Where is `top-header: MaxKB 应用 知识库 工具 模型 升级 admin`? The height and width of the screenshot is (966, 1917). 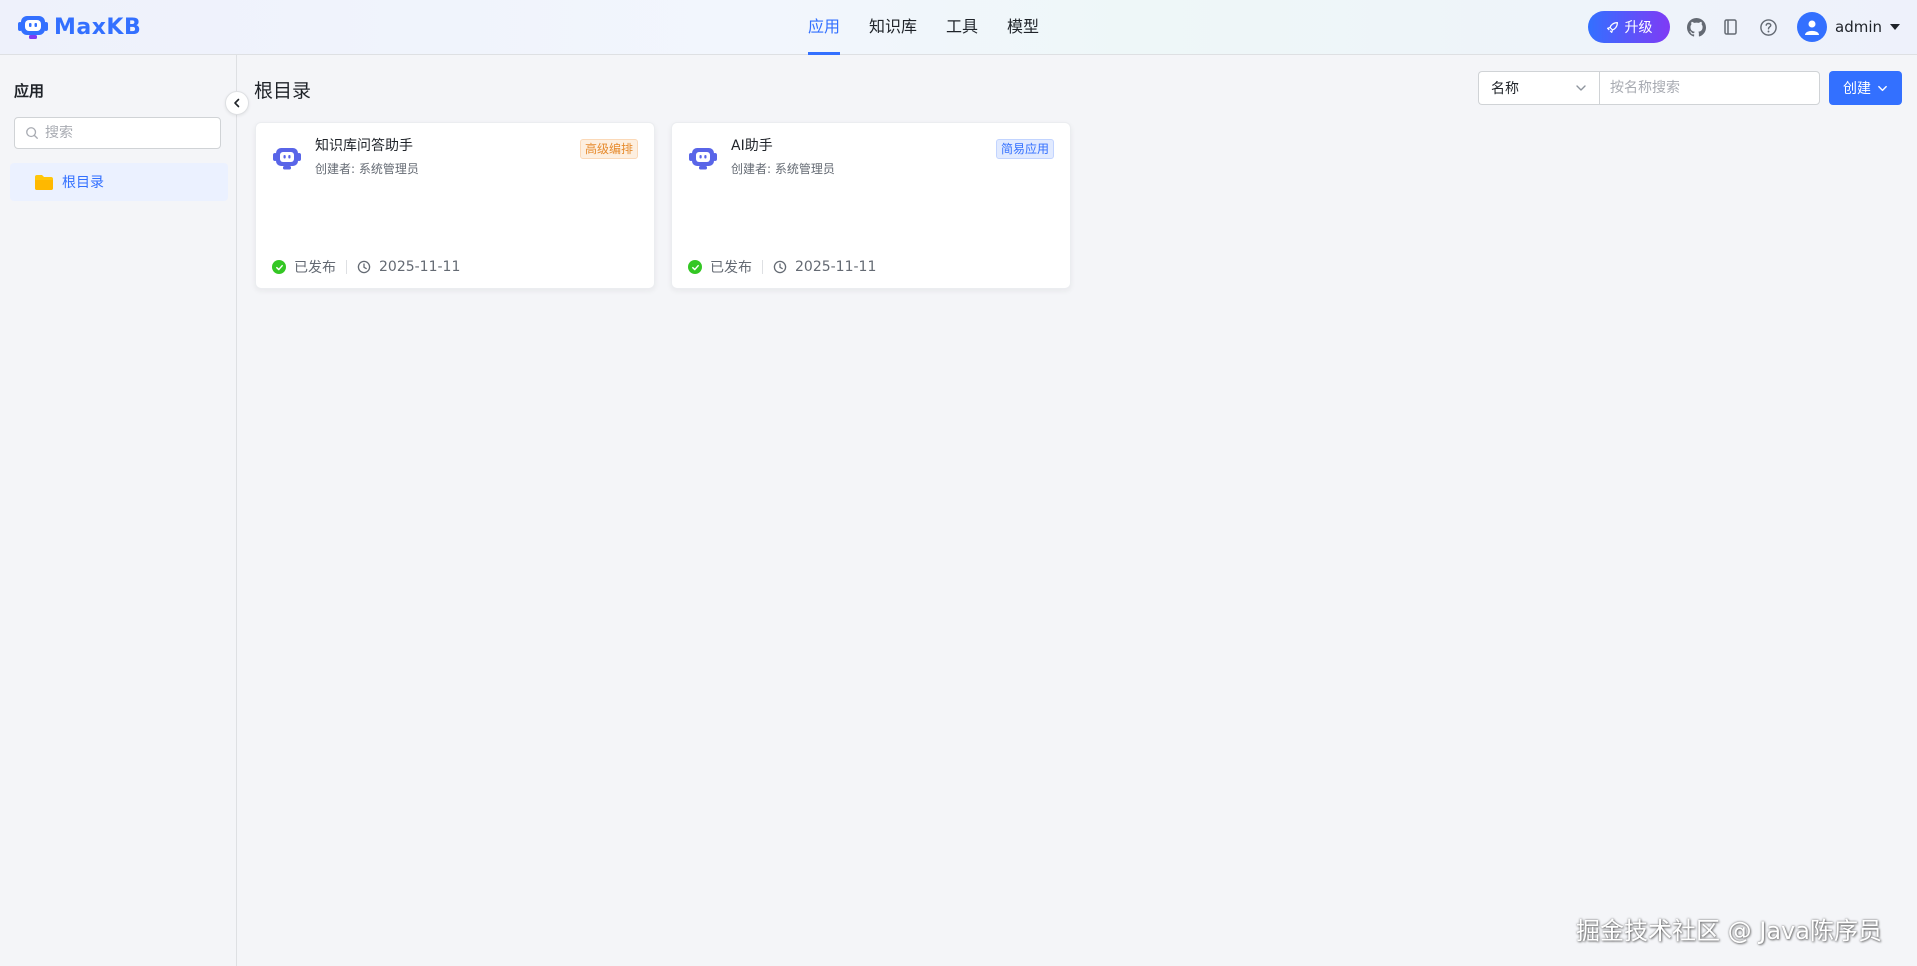
top-header: MaxKB 应用 知识库 工具 模型 升级 admin is located at coordinates (958, 27).